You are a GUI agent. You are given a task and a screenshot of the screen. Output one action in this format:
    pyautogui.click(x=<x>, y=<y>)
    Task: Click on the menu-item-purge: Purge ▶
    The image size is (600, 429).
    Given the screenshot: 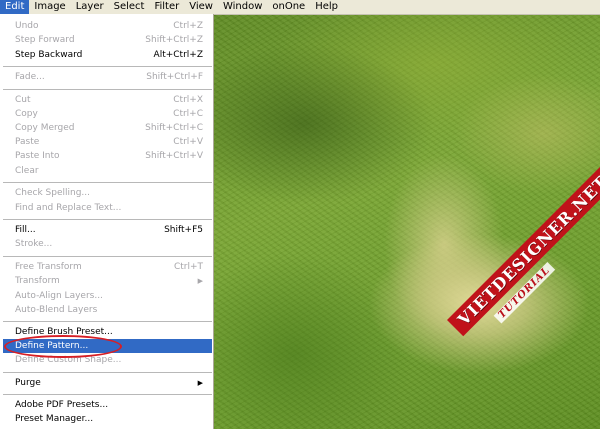 What is the action you would take?
    pyautogui.click(x=107, y=383)
    